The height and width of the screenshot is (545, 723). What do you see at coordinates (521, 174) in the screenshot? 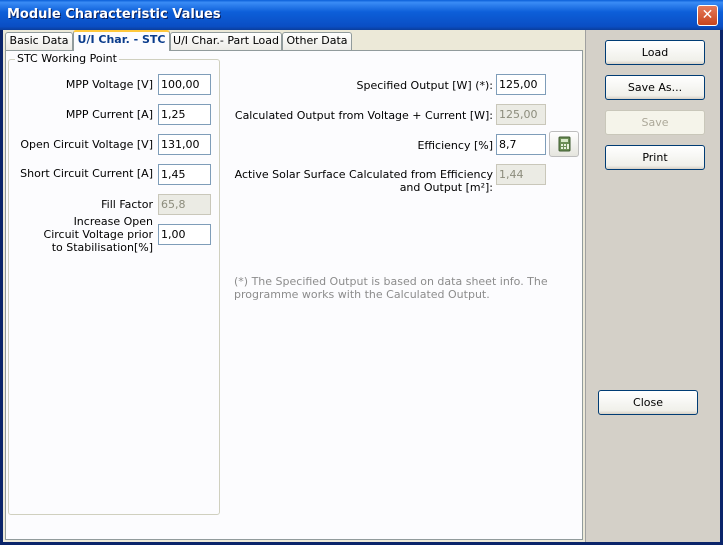
I see `solar-surface-input: 1,44` at bounding box center [521, 174].